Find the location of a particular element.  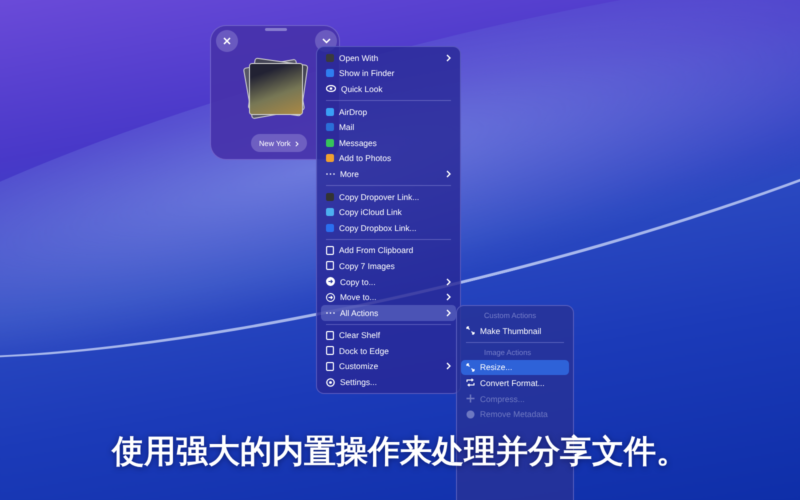

close-icon is located at coordinates (227, 41).